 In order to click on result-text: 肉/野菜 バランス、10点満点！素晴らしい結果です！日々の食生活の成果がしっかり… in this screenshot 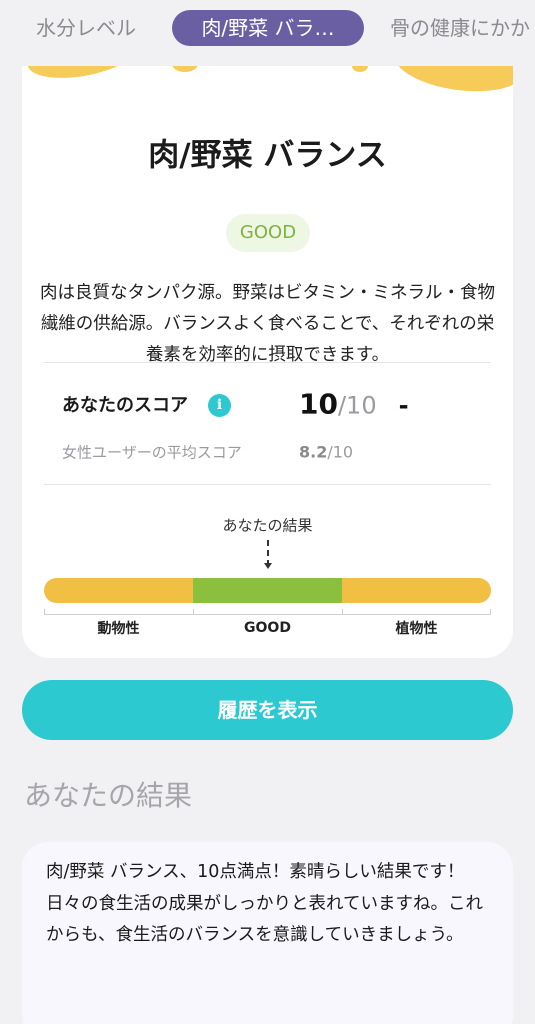, I will do `click(264, 903)`.